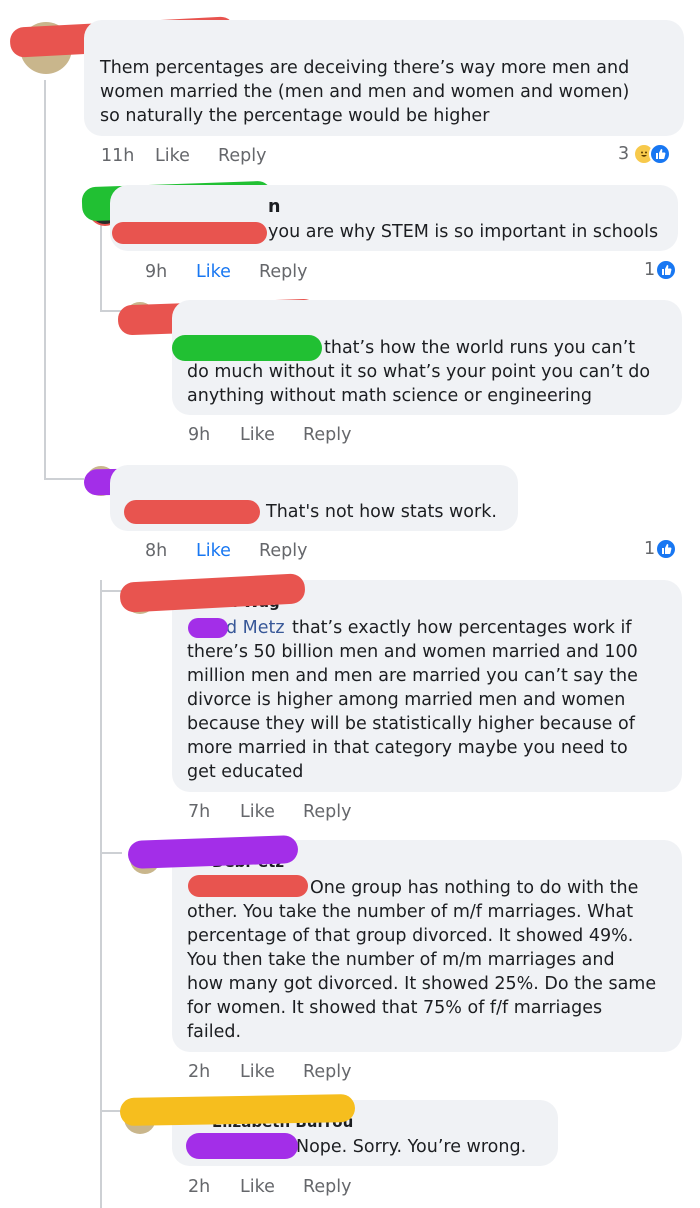 The image size is (700, 1208). Describe the element at coordinates (156, 551) in the screenshot. I see `comment-time: 8h` at that location.